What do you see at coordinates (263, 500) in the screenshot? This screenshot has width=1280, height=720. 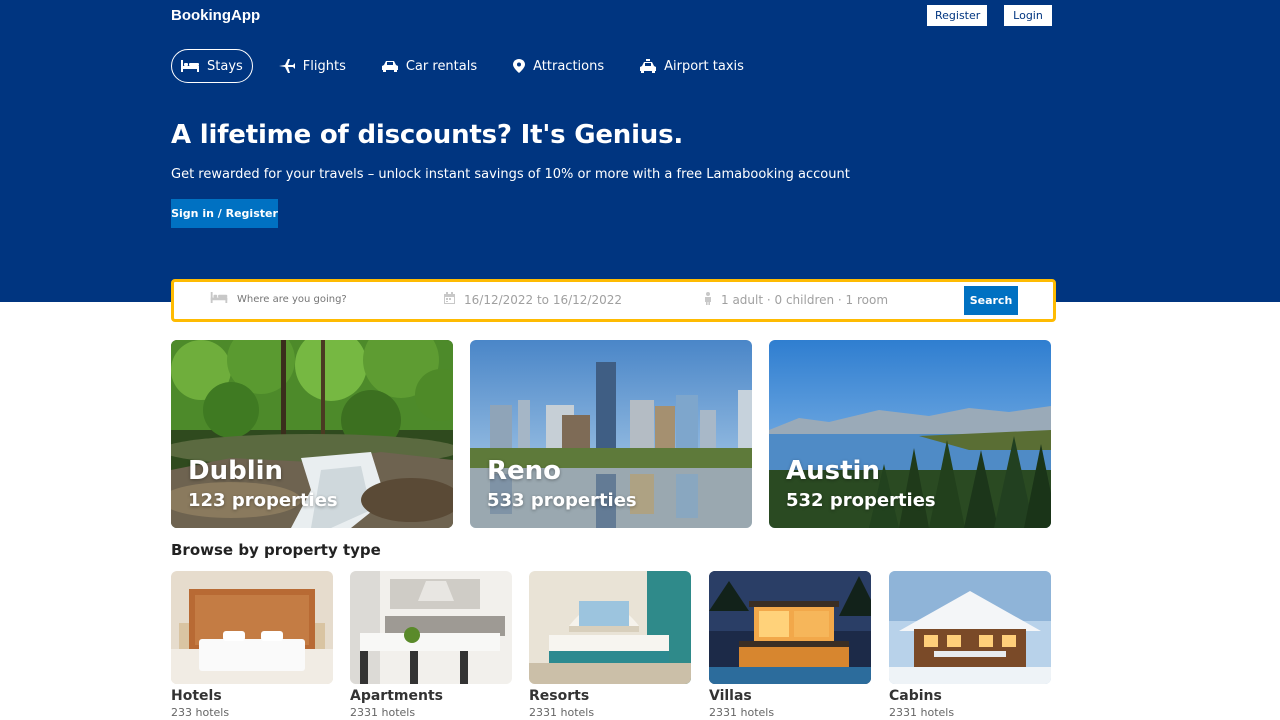 I see `featured-property-count: 123 properties` at bounding box center [263, 500].